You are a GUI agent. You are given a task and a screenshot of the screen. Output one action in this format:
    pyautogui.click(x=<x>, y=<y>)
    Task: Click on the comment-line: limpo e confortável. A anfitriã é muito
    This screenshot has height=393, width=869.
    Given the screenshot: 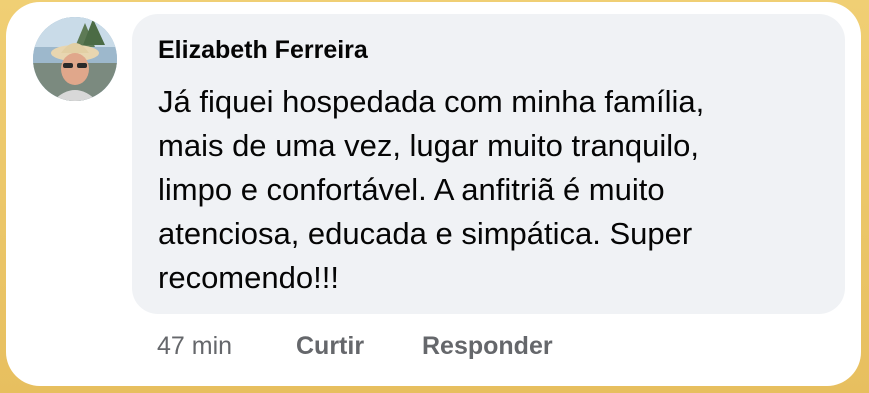 What is the action you would take?
    pyautogui.click(x=411, y=189)
    